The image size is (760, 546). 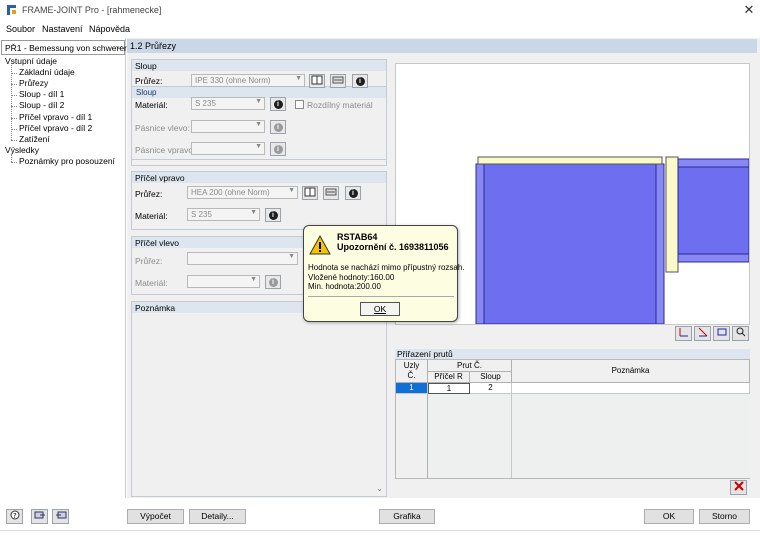 I want to click on warning-icon, so click(x=320, y=245).